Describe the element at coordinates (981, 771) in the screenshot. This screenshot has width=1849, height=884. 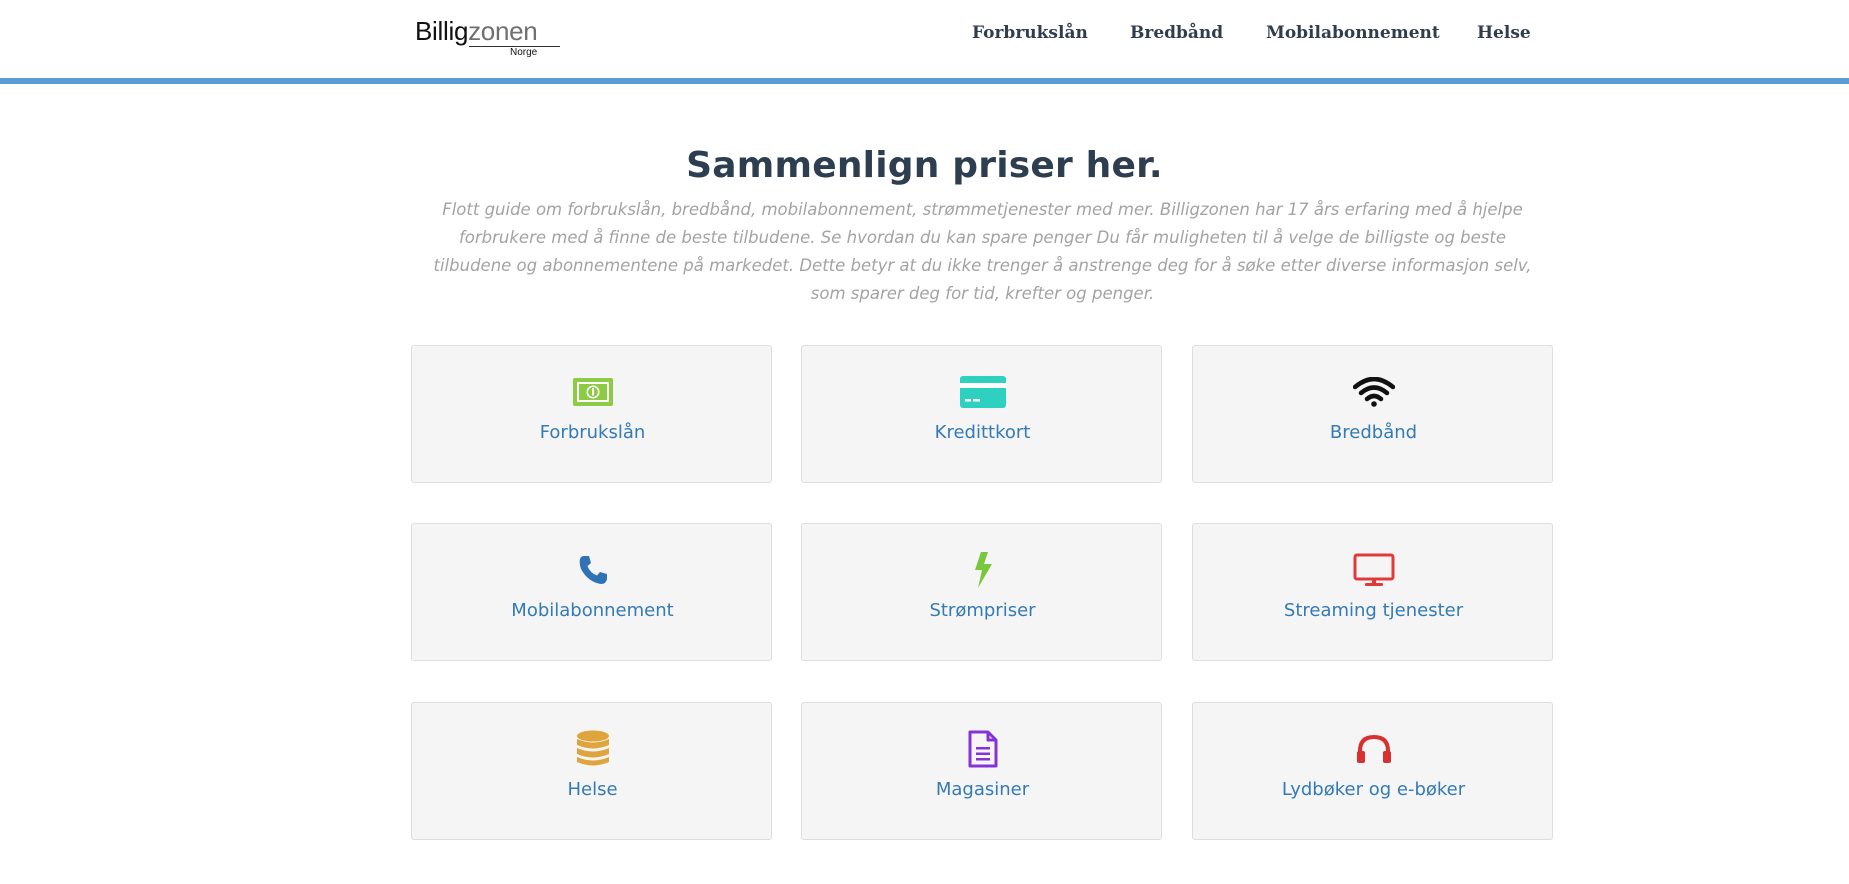
I see `card-magasiner: Magasiner` at that location.